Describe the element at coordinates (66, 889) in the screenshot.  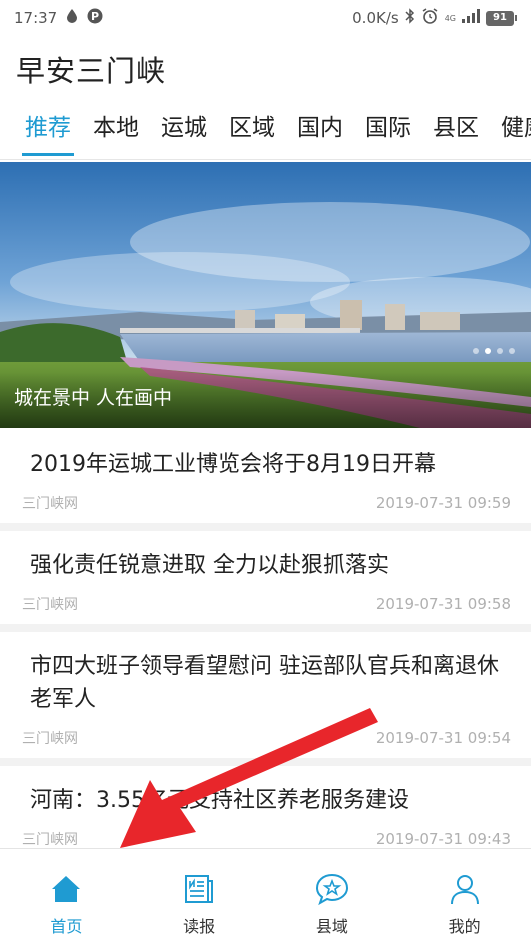
I see `home-icon` at that location.